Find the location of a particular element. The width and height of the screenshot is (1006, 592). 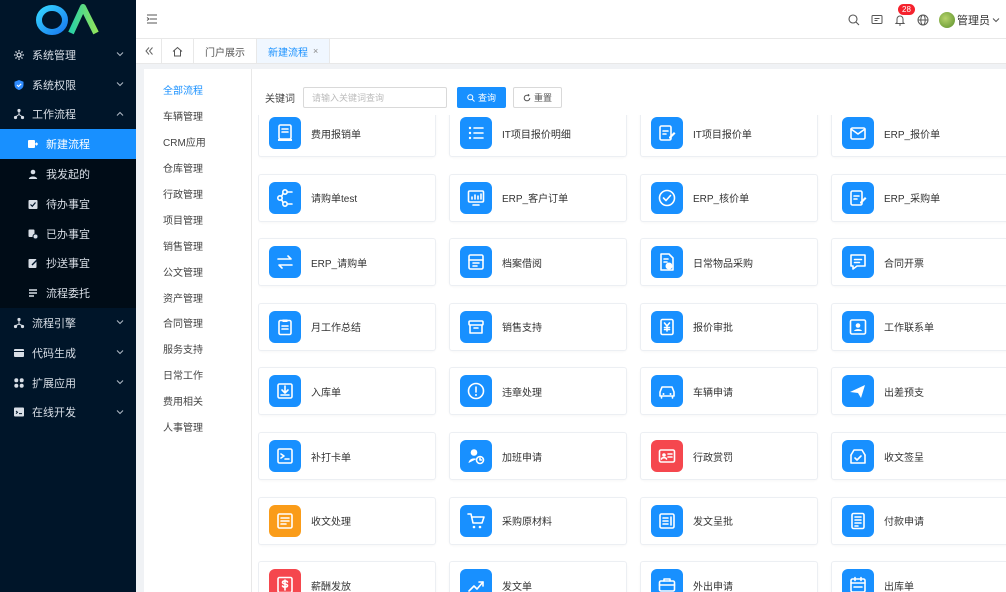

cc-icon is located at coordinates (33, 263).